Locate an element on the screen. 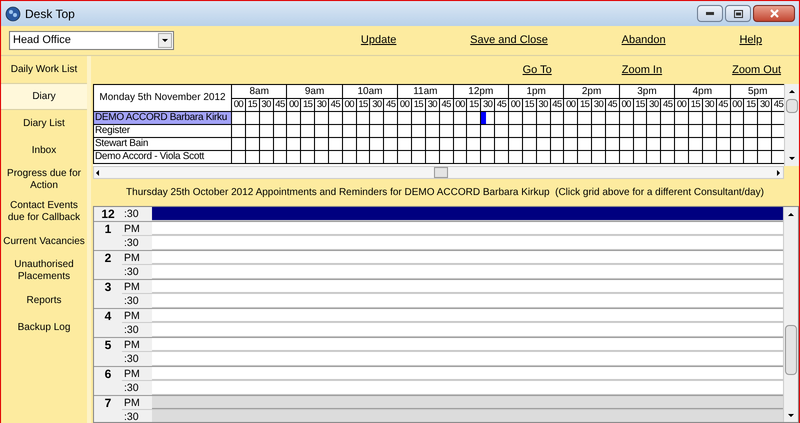 This screenshot has height=423, width=800. hour-header: 9am is located at coordinates (314, 91).